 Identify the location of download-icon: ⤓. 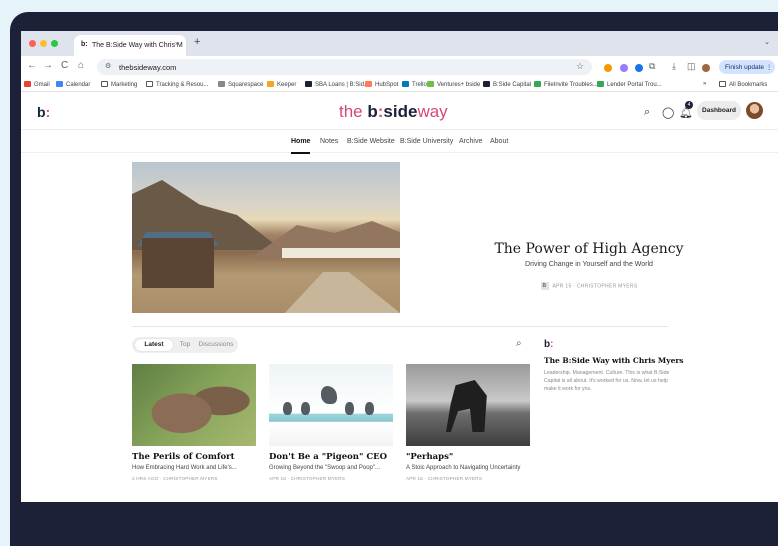
(674, 66).